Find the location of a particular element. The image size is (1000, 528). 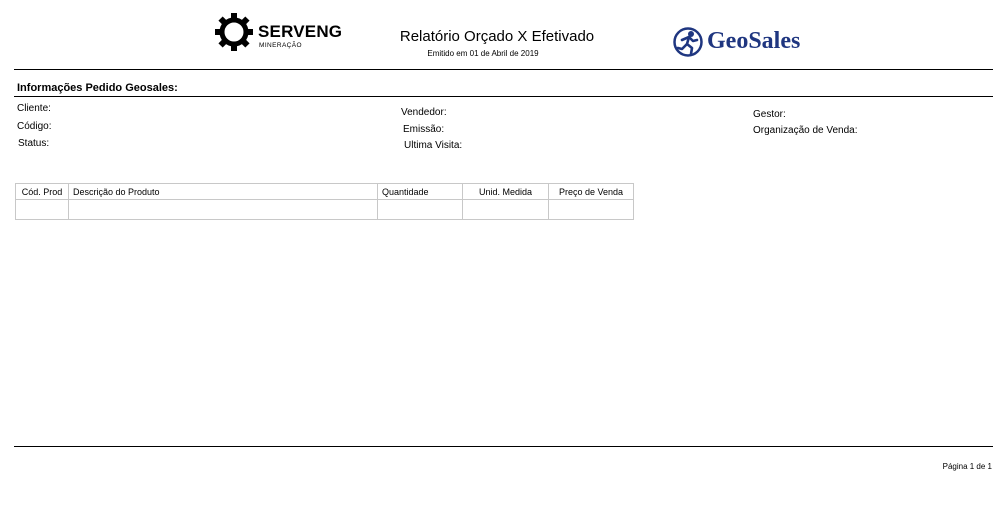

header-divider is located at coordinates (503, 69).